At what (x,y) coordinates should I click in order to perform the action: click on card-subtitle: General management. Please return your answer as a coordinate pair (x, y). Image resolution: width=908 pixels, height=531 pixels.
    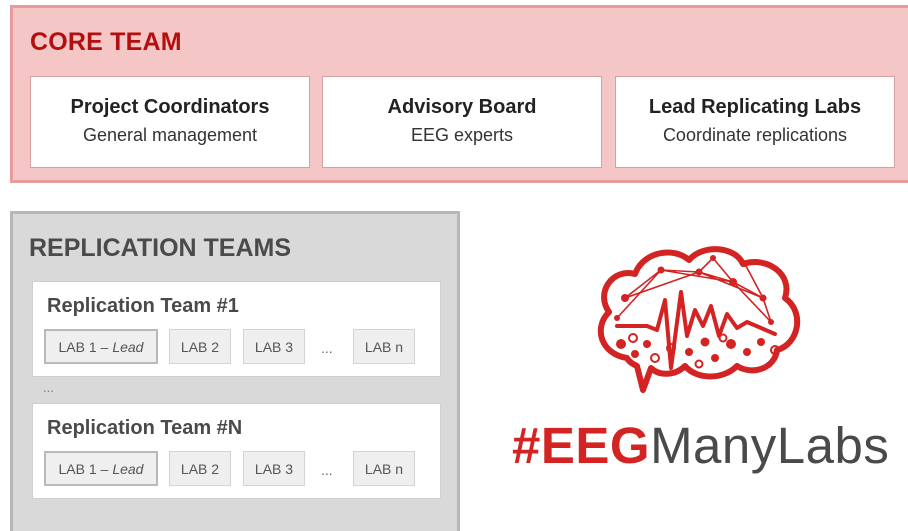
    Looking at the image, I should click on (170, 135).